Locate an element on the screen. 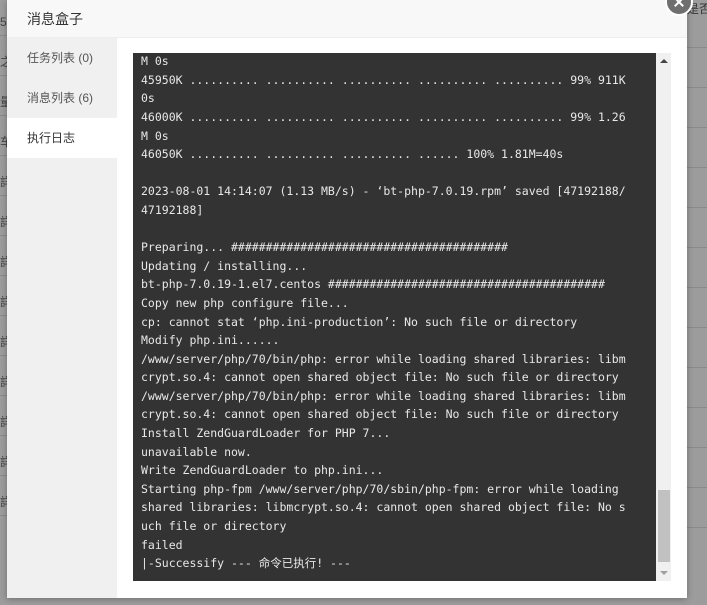 The height and width of the screenshot is (605, 707). scroll-up-arrow-icon is located at coordinates (664, 61).